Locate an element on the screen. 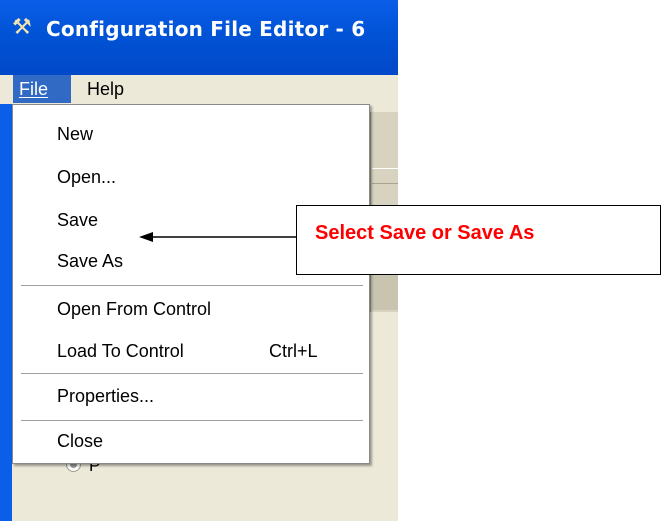 Image resolution: width=662 pixels, height=521 pixels. arrow-head-icon is located at coordinates (146, 237).